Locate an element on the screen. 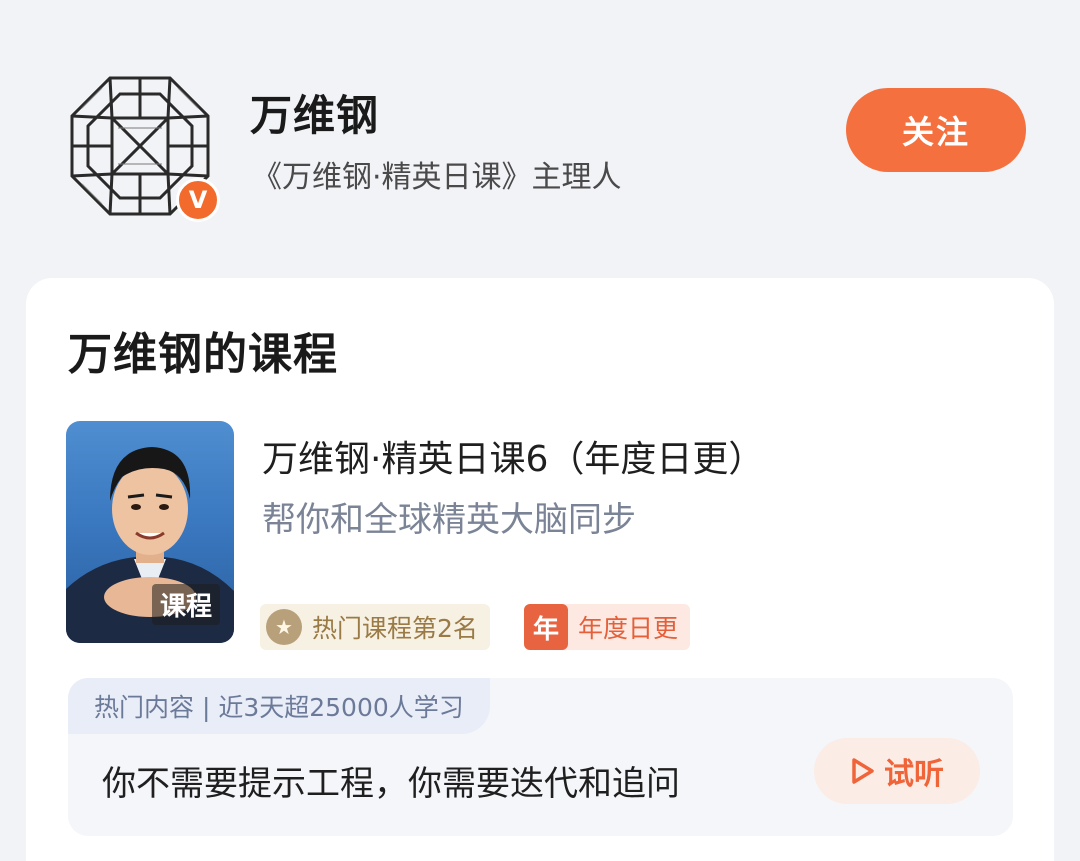 The width and height of the screenshot is (1080, 861). course-title: 万维钢·精英日课6（年度日更） is located at coordinates (513, 456).